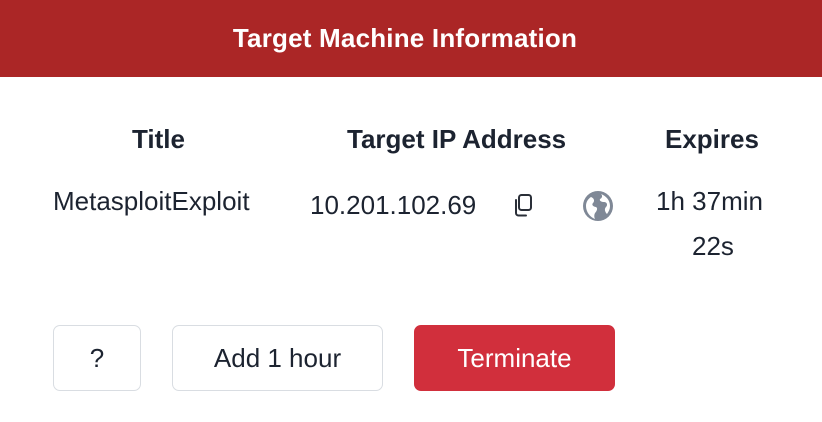 Image resolution: width=822 pixels, height=422 pixels. What do you see at coordinates (277, 358) in the screenshot?
I see `add-hour-button: Add 1 hour` at bounding box center [277, 358].